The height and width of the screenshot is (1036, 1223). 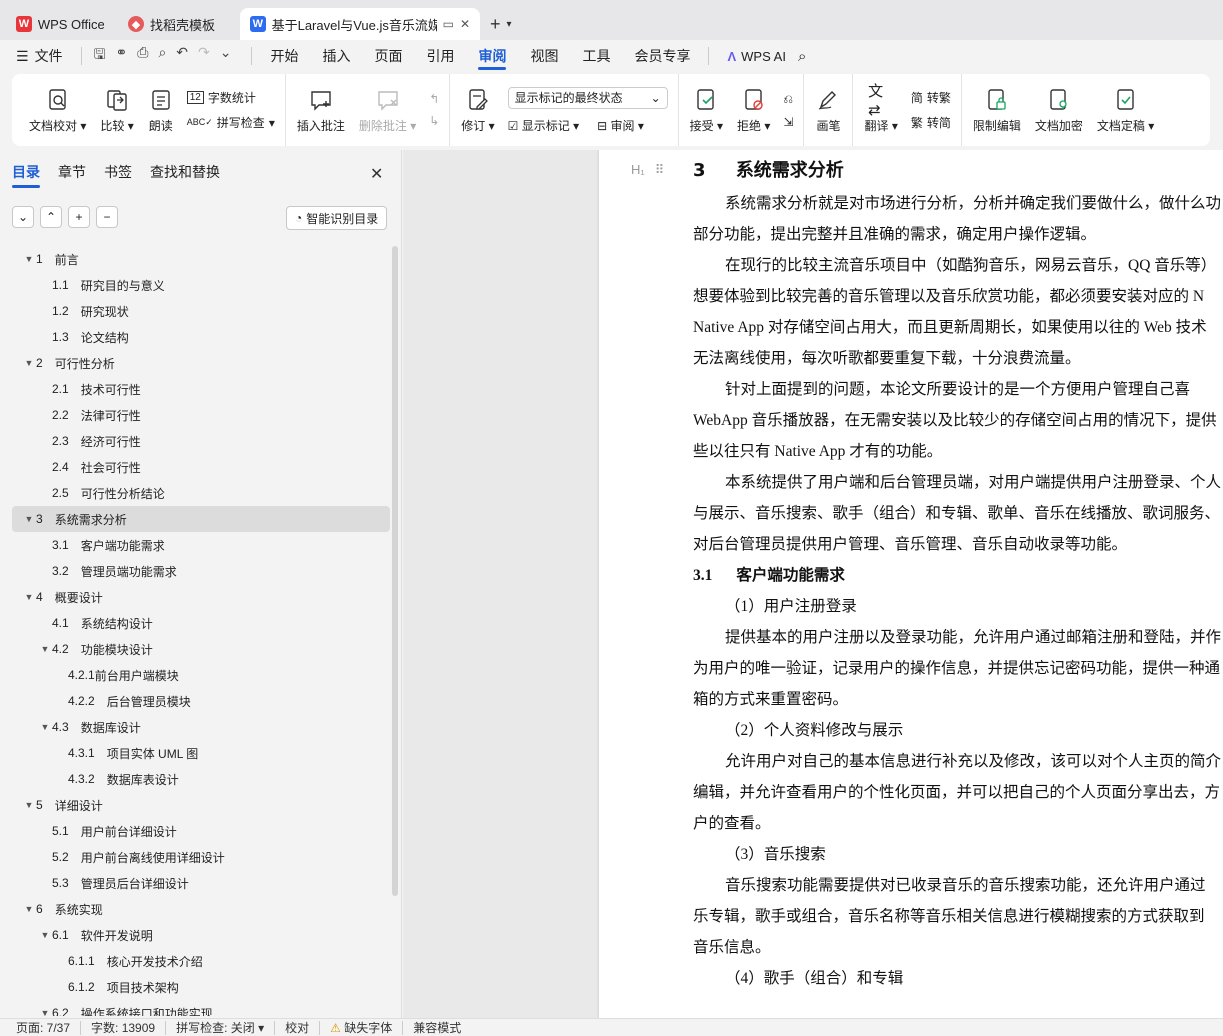 What do you see at coordinates (226, 56) in the screenshot?
I see `chevron-down-icon: ⌄` at bounding box center [226, 56].